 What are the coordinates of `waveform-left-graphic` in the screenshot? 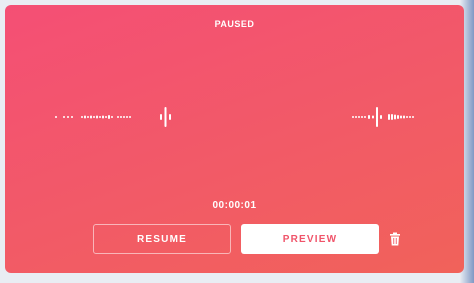 It's located at (113, 117).